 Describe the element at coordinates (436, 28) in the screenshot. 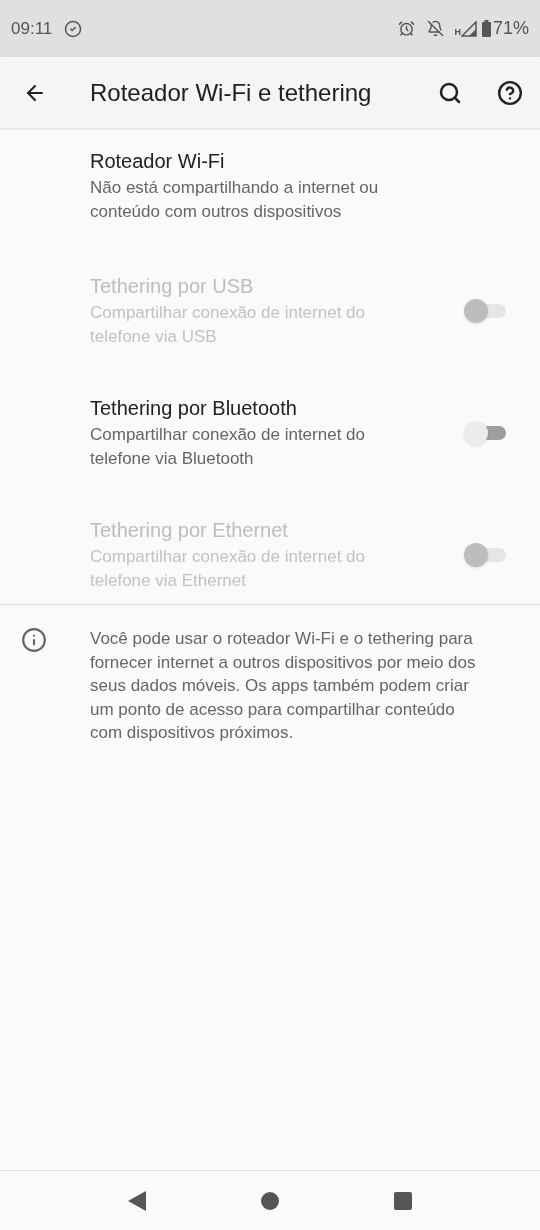

I see `bell-off-icon` at that location.